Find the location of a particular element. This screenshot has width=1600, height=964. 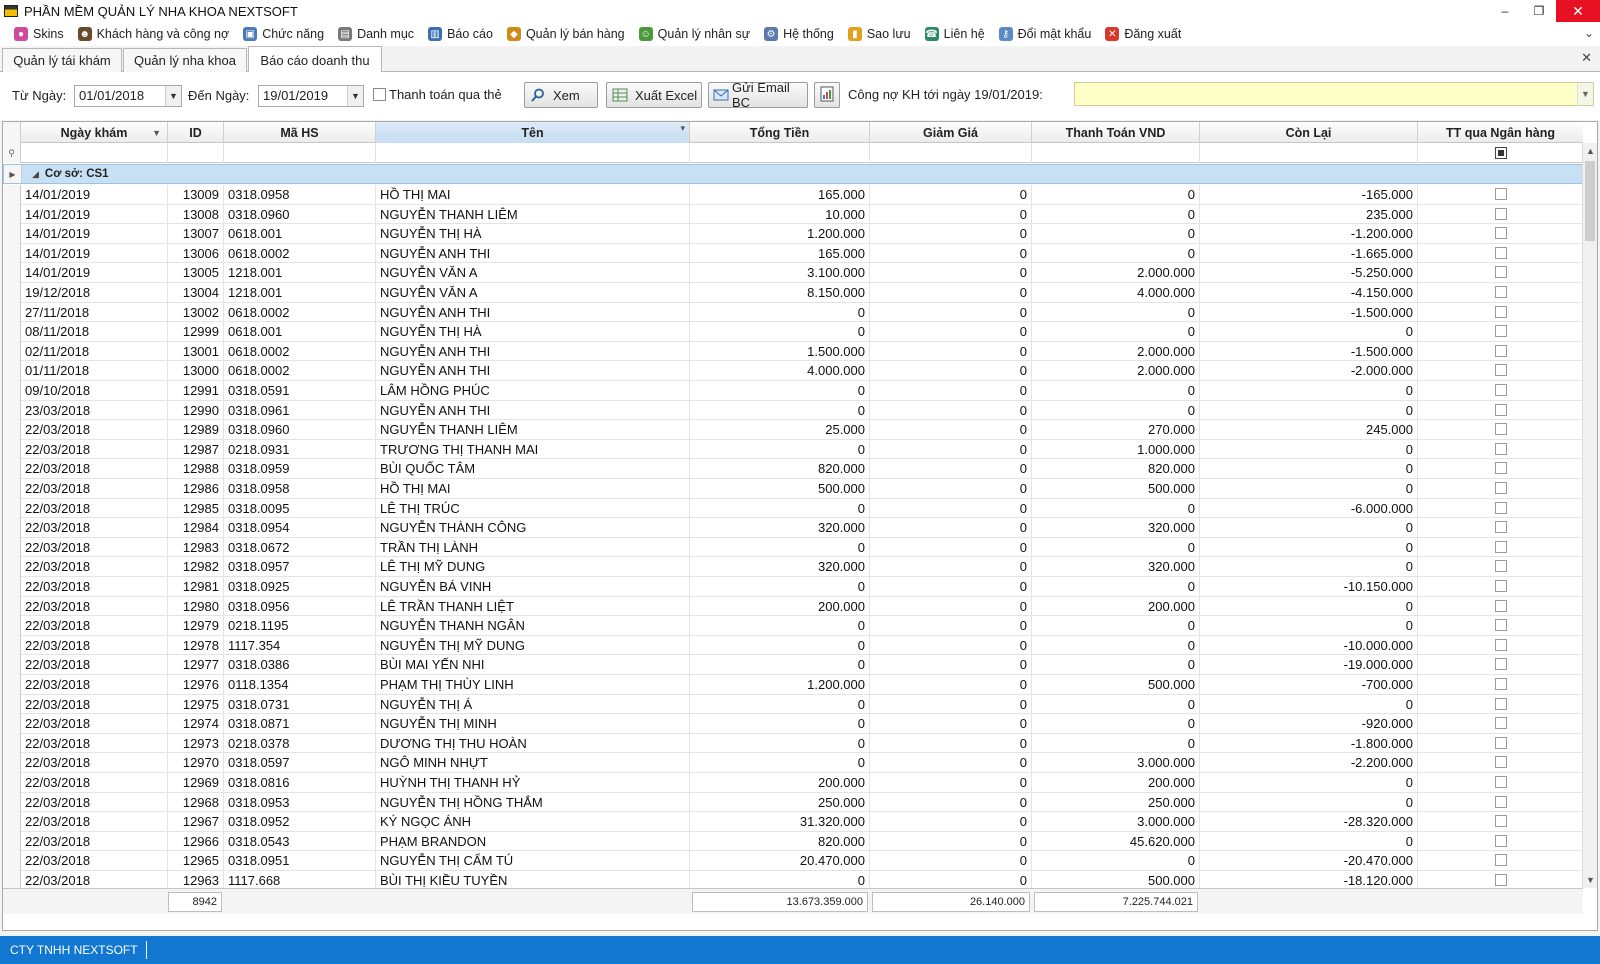

filter-icon: ▾ is located at coordinates (682, 128).